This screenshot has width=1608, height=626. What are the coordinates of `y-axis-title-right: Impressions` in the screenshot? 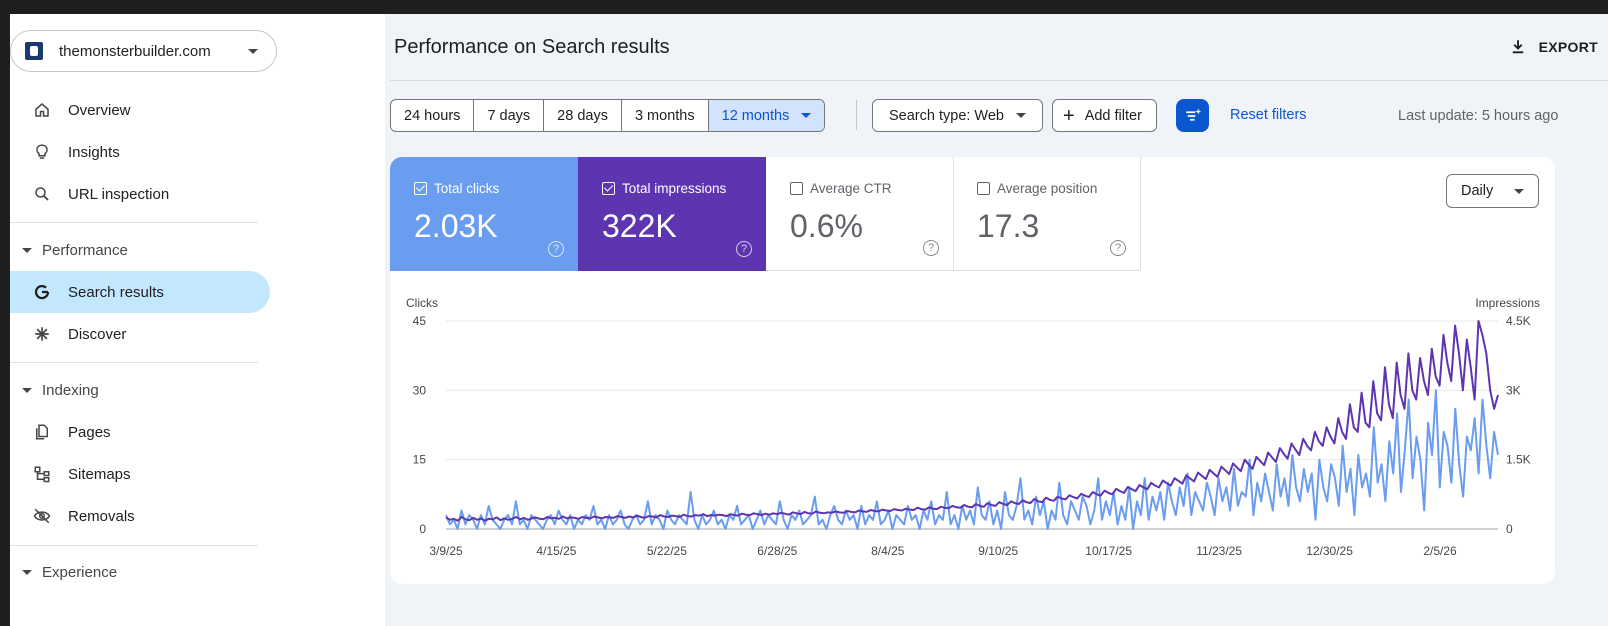 It's located at (1507, 303).